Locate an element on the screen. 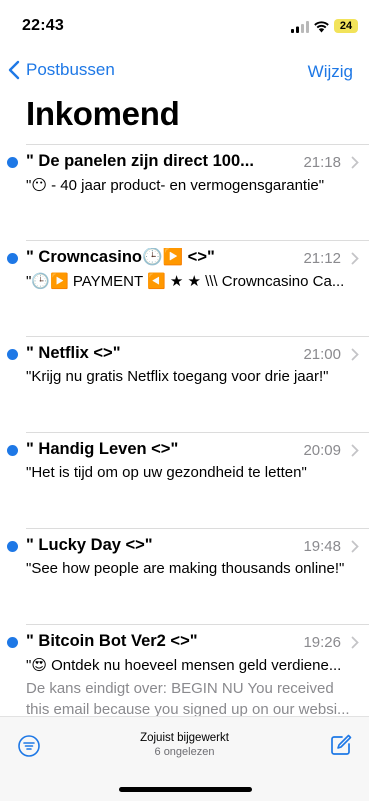 The height and width of the screenshot is (801, 369). message-sender: " Crowncasino🕒▶️ <>" is located at coordinates (120, 257).